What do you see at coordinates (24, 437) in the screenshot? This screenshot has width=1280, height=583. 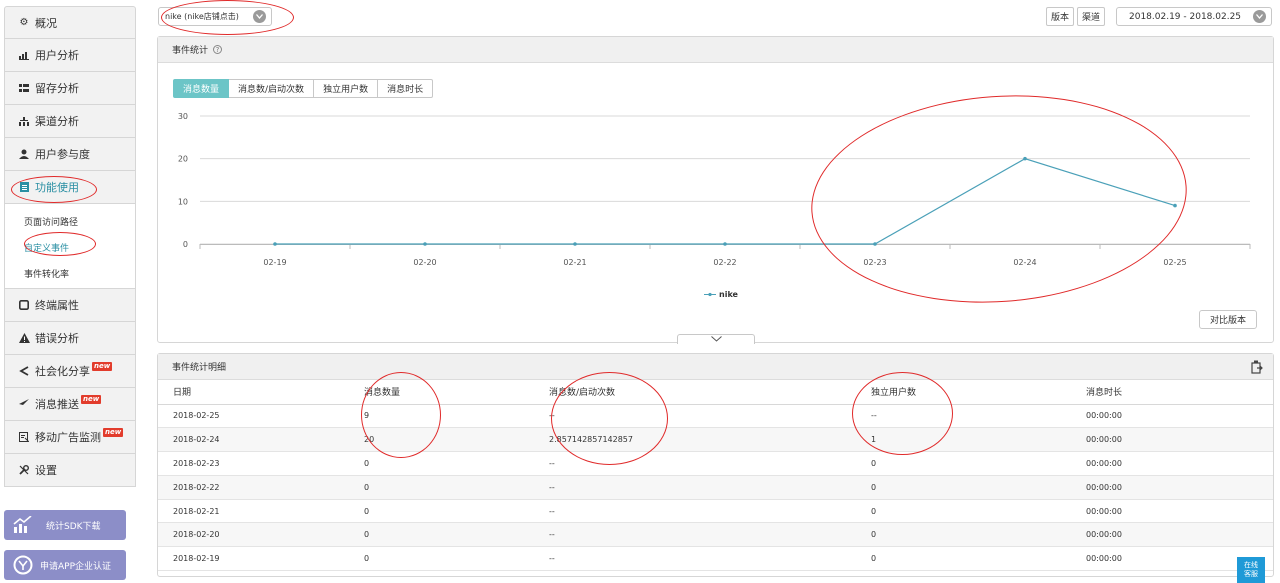 I see `ad-icon` at bounding box center [24, 437].